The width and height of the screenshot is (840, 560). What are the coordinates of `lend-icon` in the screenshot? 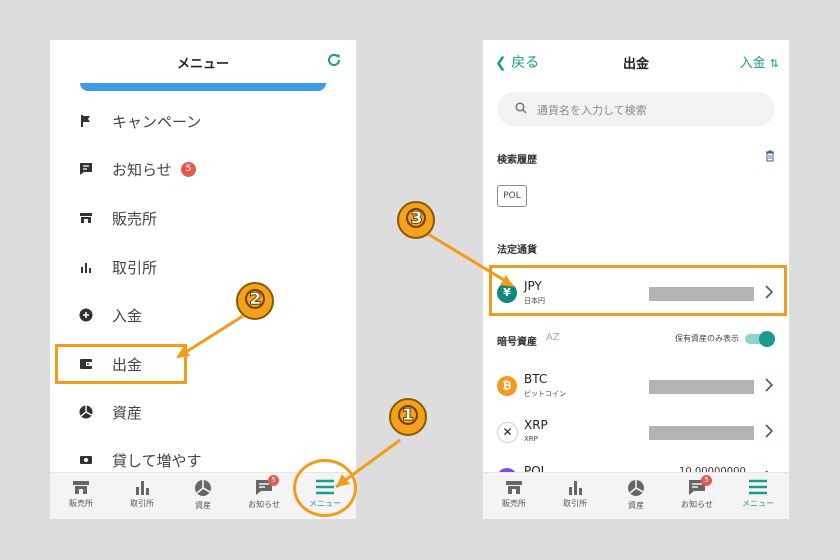 It's located at (86, 460).